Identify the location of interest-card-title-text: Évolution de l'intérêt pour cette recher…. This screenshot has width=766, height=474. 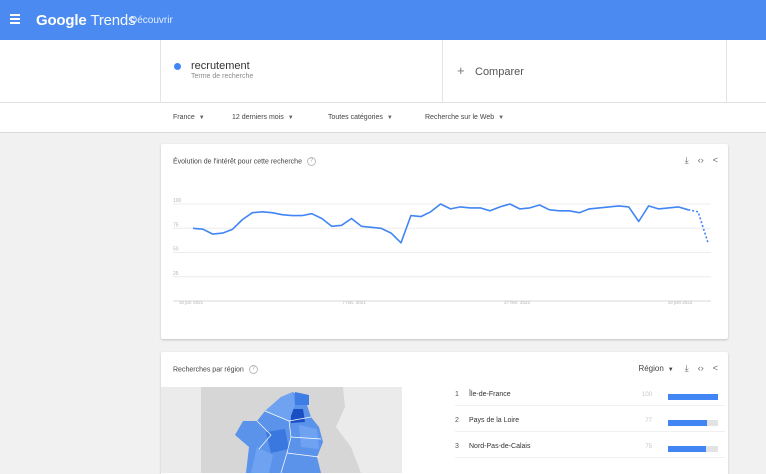
(237, 162).